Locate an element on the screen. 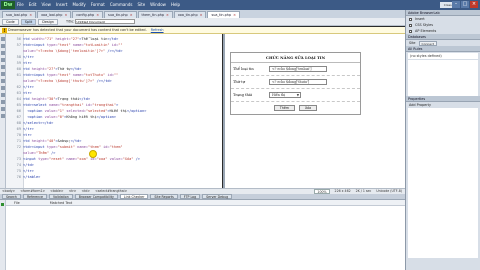  doc-tab: xoa_tin.php × is located at coordinates (190, 14).